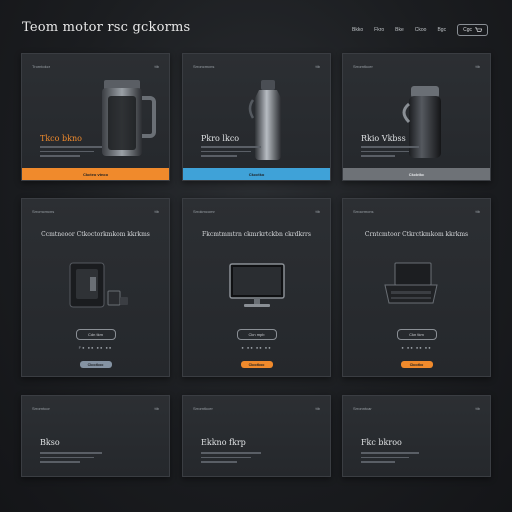 The image size is (512, 512). What do you see at coordinates (411, 283) in the screenshot?
I see `console-icon` at bounding box center [411, 283].